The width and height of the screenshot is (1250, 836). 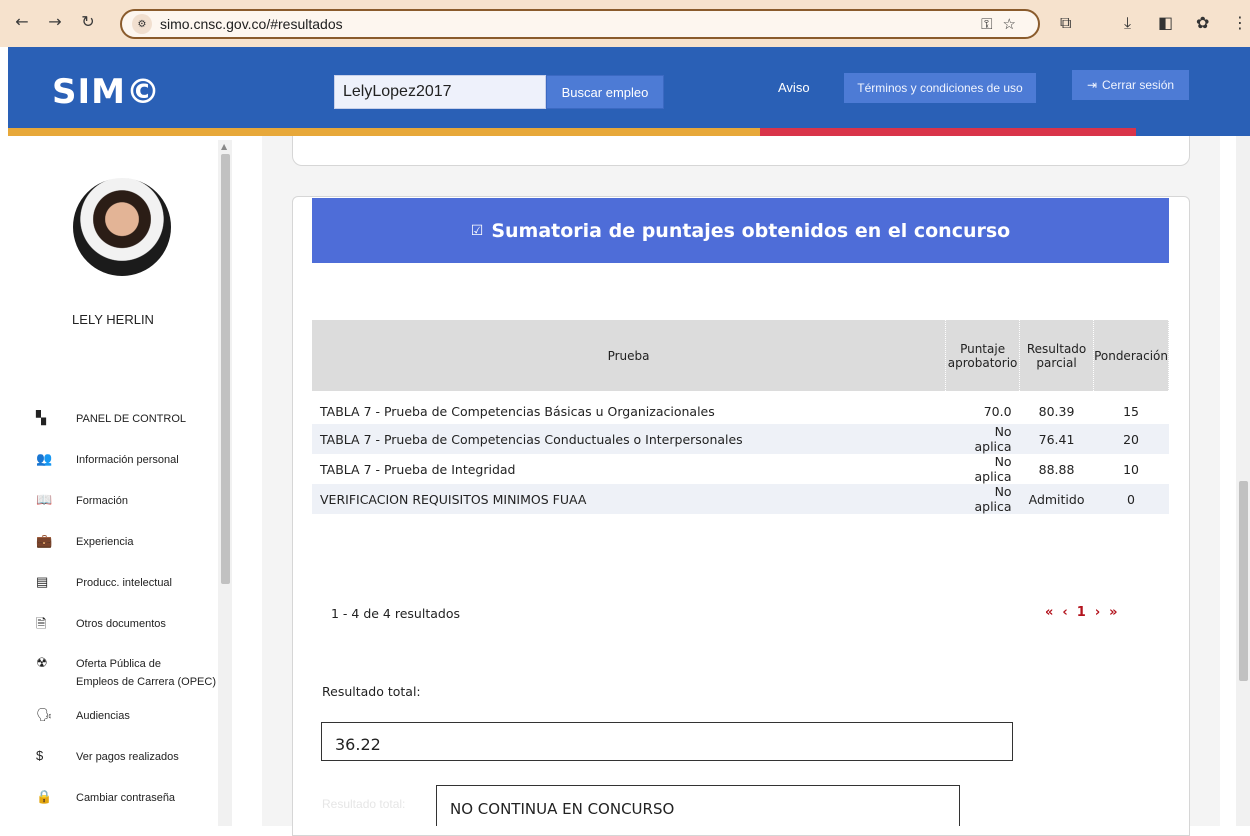 I want to click on opec-label-line2: Empleos de Carrera (OPEC), so click(x=146, y=682).